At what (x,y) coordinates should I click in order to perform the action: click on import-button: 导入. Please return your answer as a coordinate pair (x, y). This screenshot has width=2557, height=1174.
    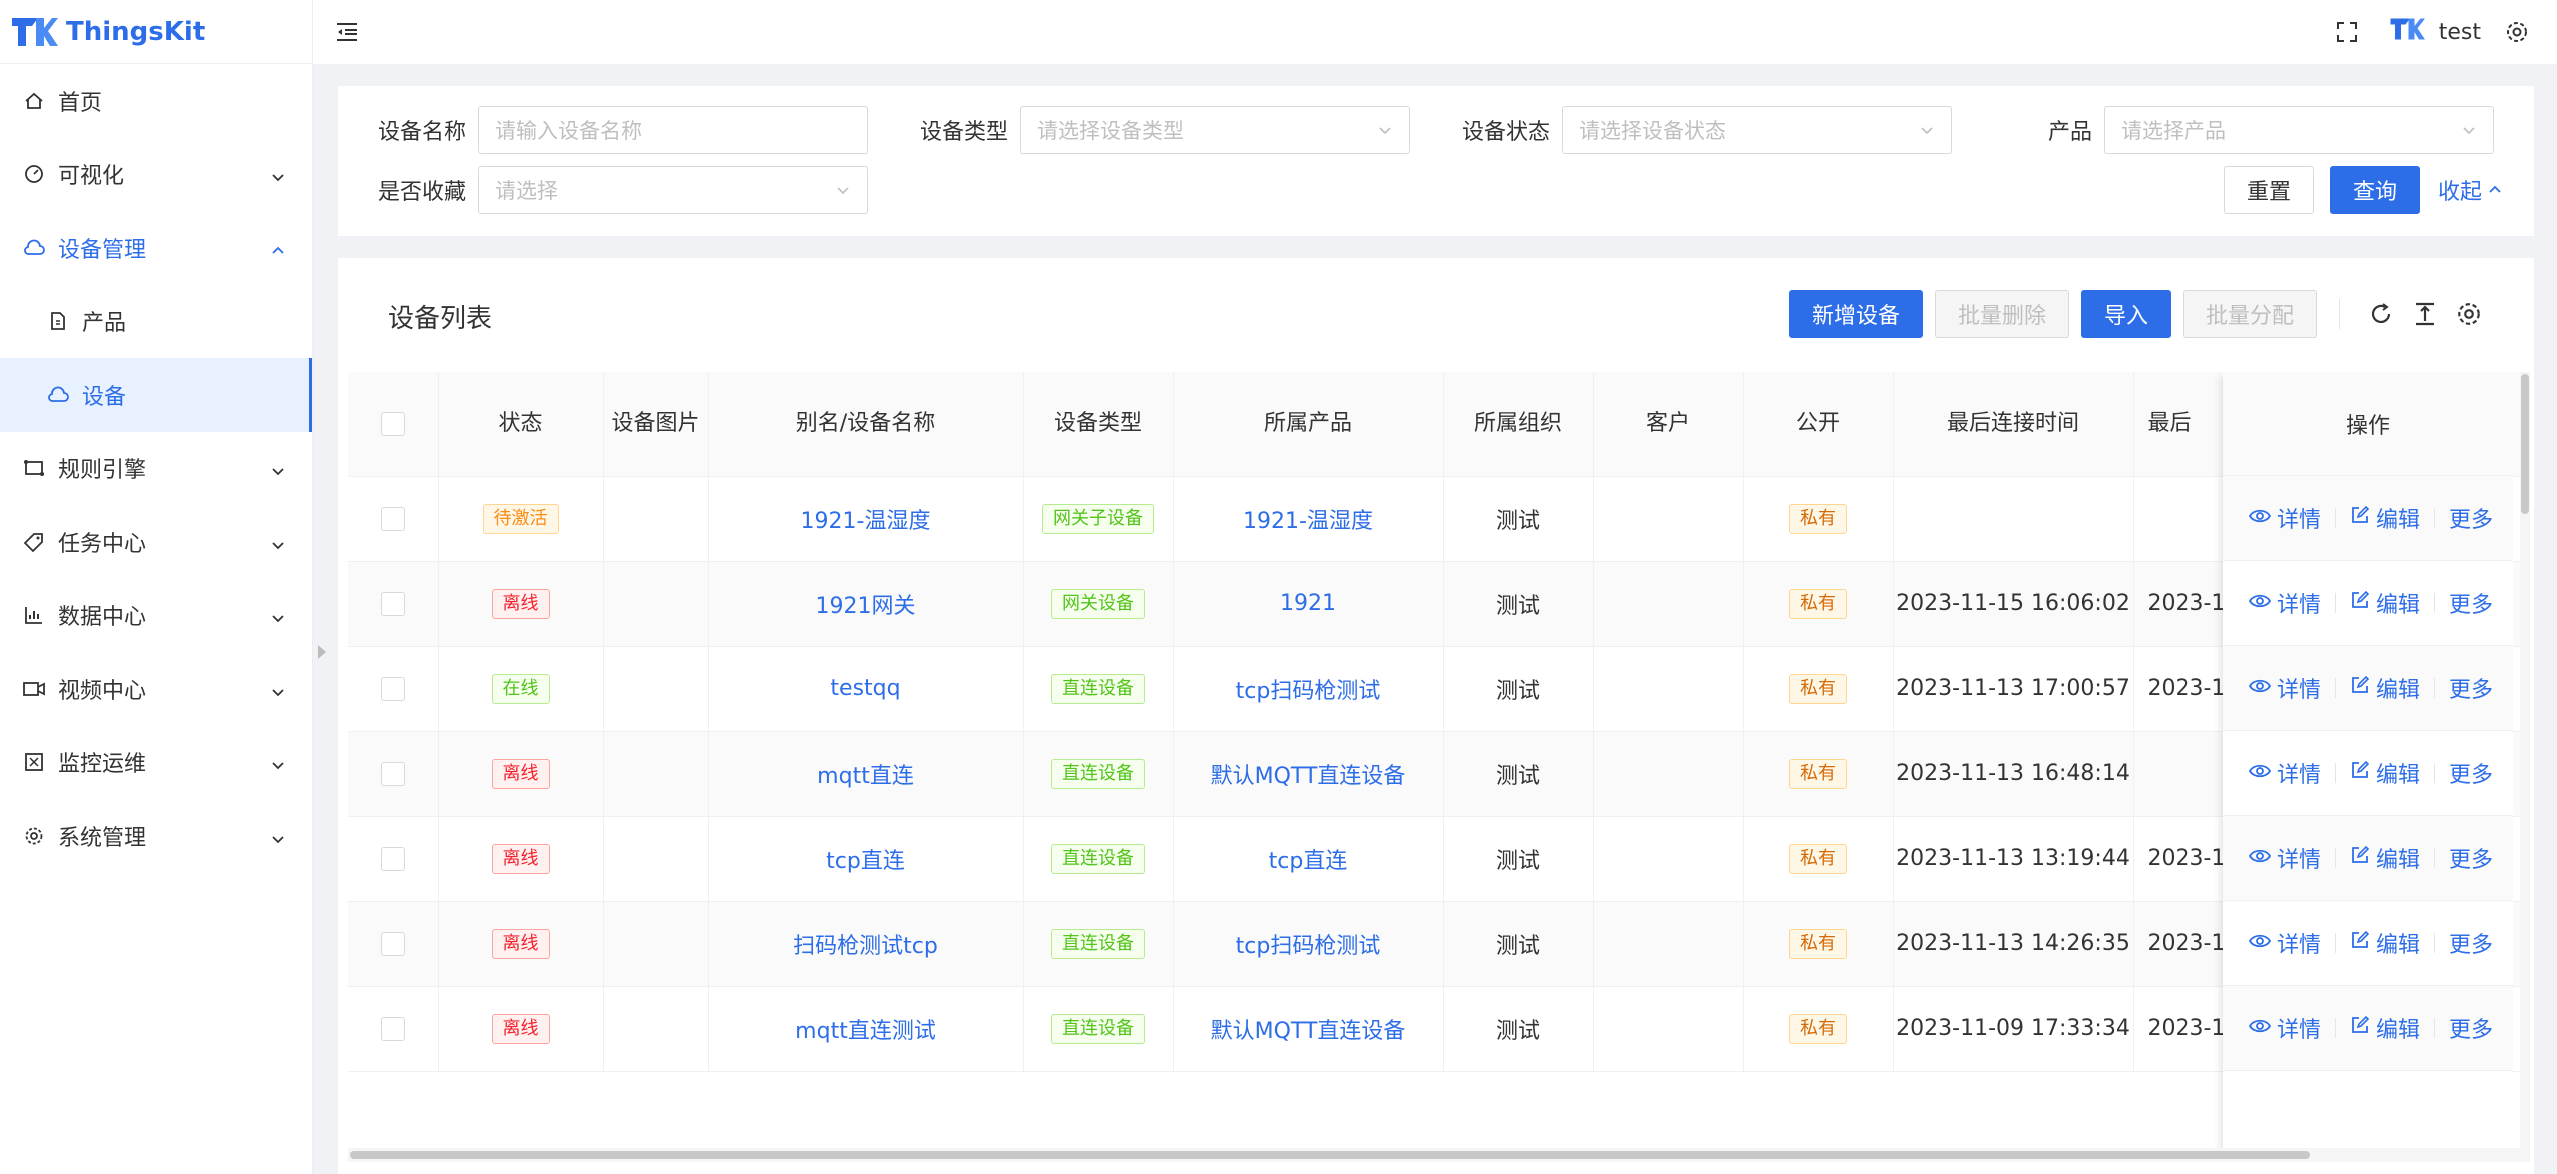
    Looking at the image, I should click on (2125, 314).